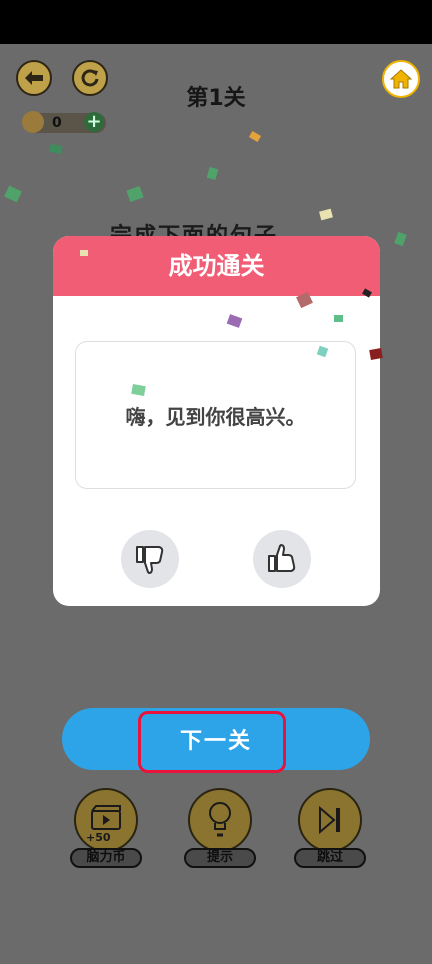 This screenshot has width=432, height=964. I want to click on home-icon, so click(401, 79).